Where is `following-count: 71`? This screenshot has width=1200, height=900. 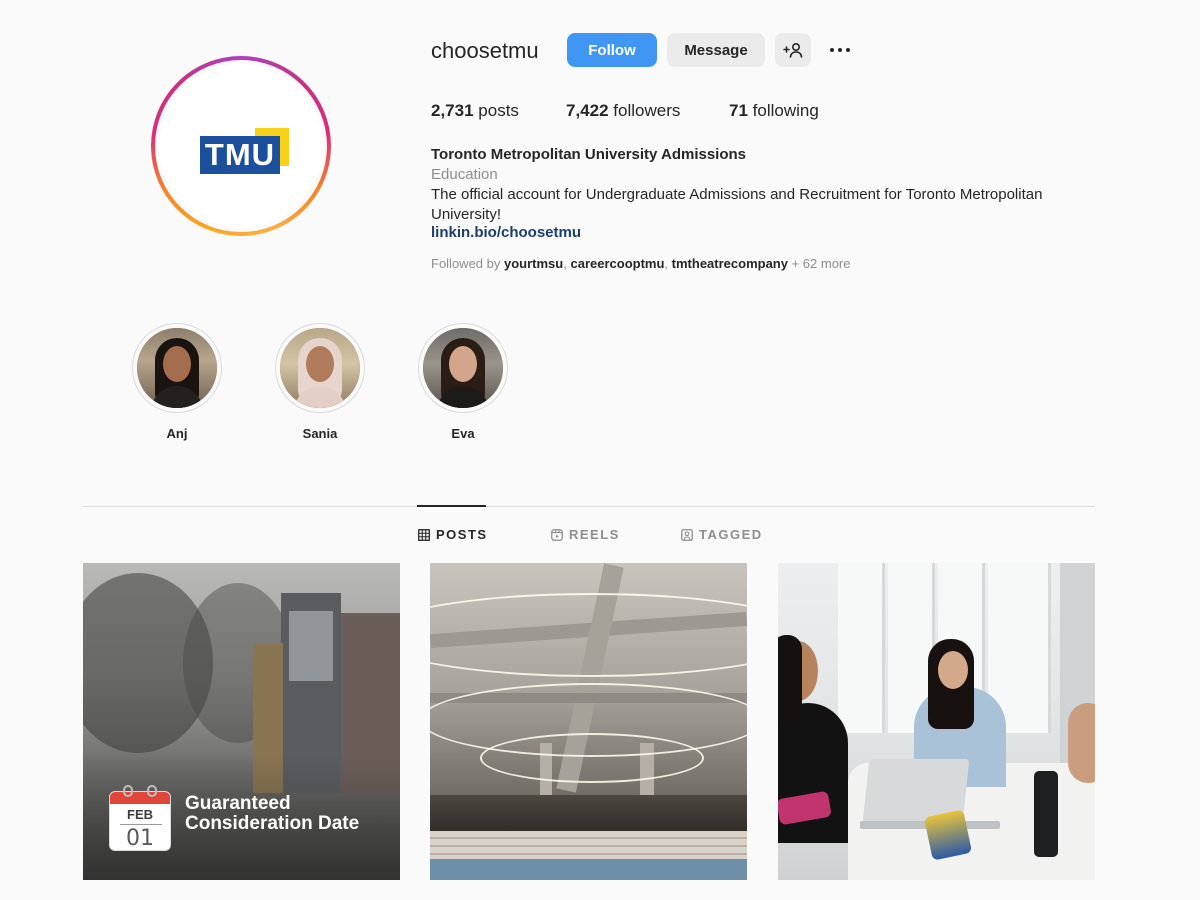 following-count: 71 is located at coordinates (738, 110).